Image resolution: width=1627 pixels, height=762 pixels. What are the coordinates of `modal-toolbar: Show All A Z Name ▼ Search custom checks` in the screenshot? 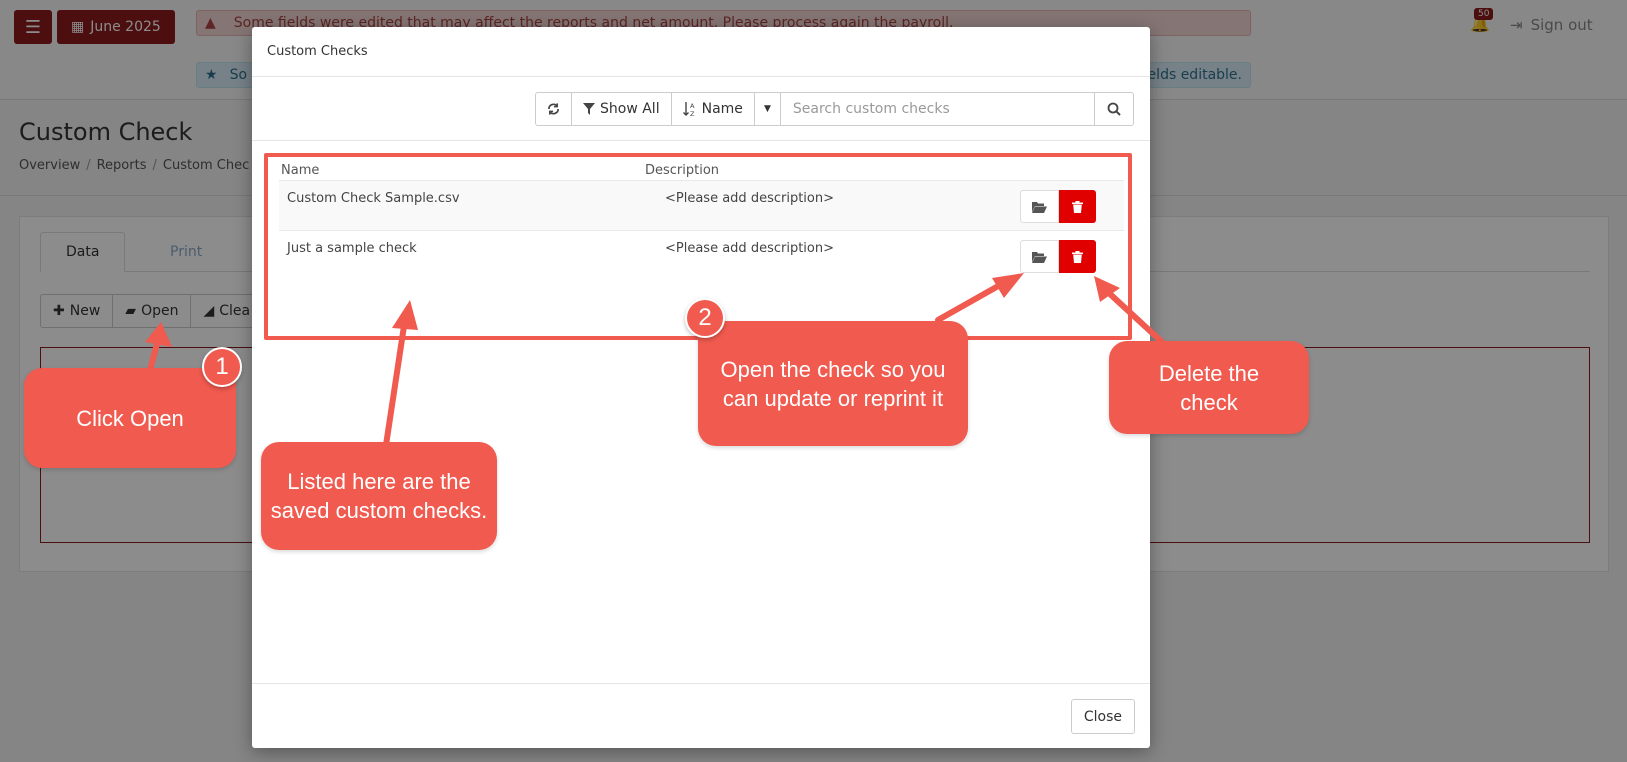 It's located at (834, 109).